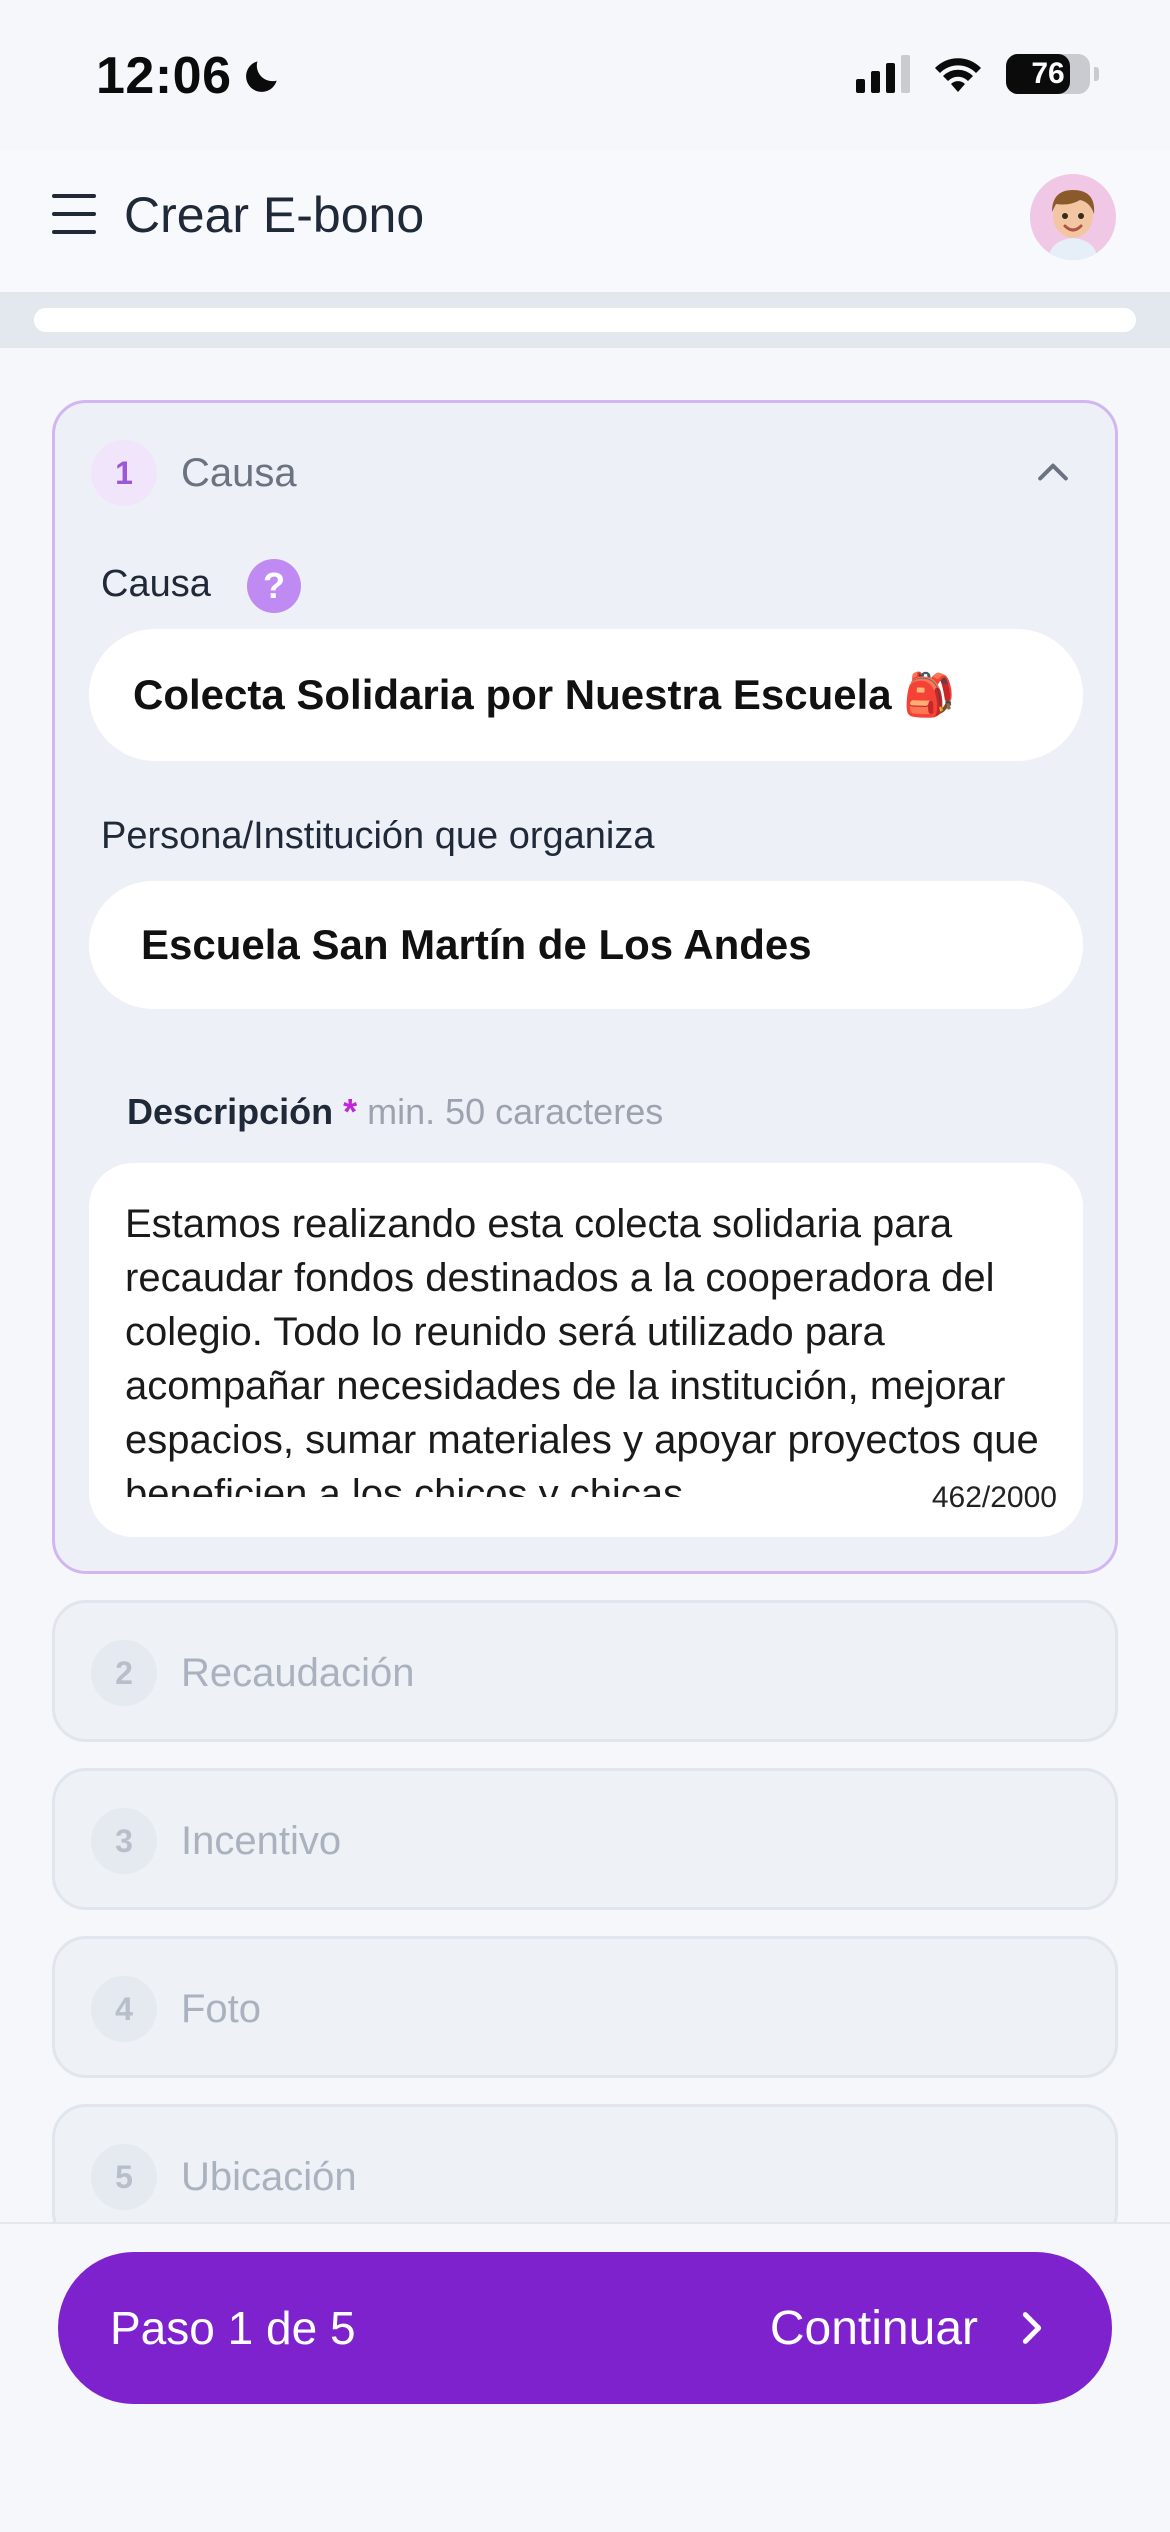 The width and height of the screenshot is (1170, 2532). What do you see at coordinates (350, 1111) in the screenshot?
I see `required-asterisk: *` at bounding box center [350, 1111].